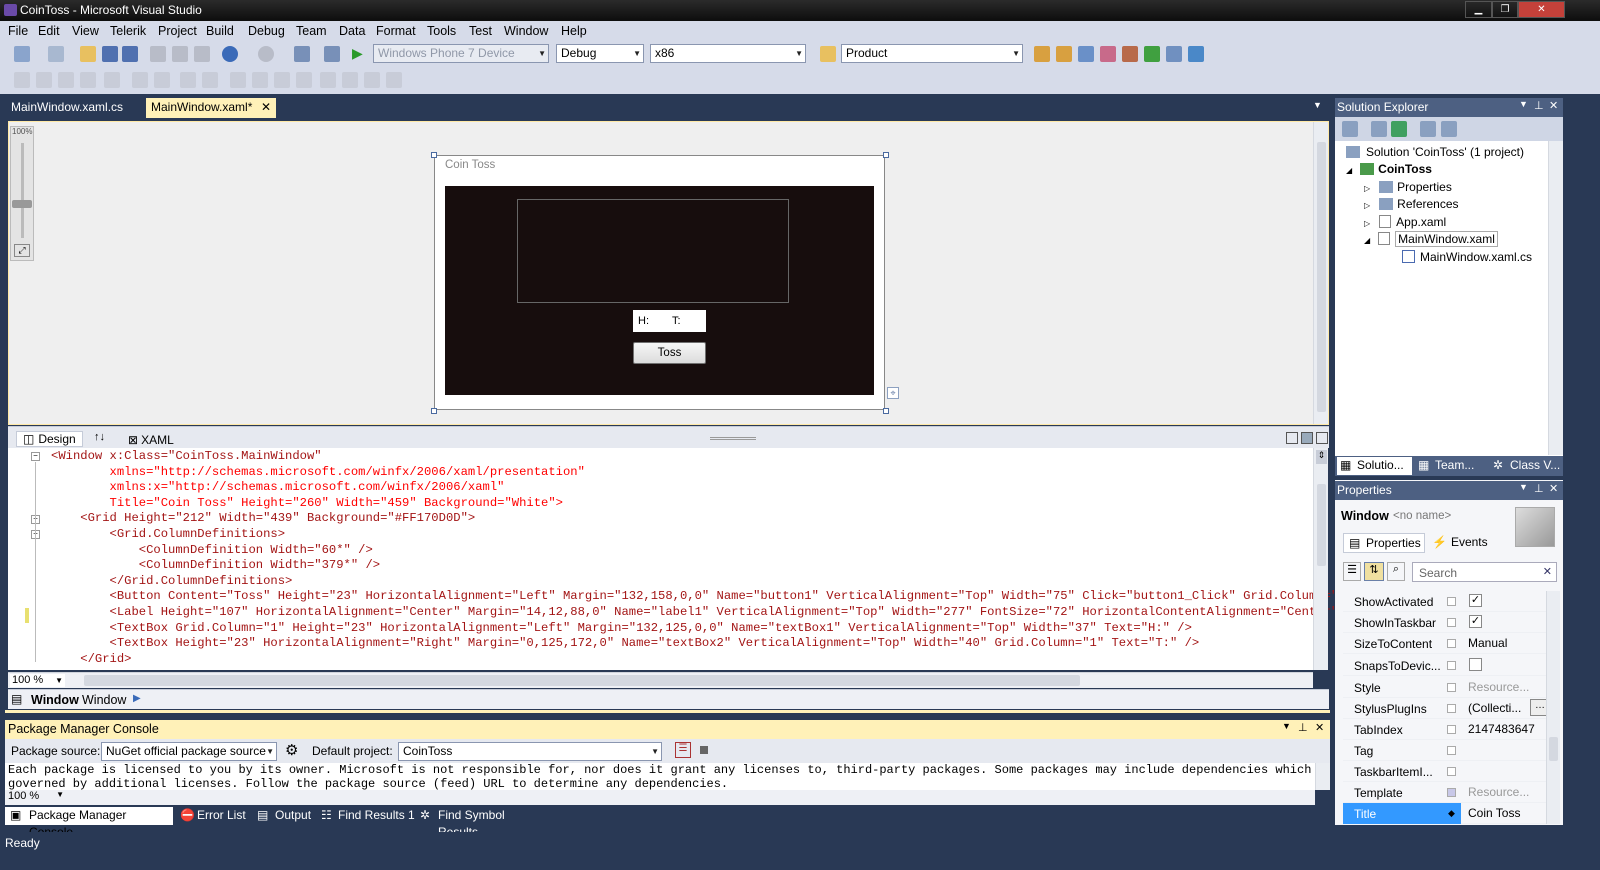  Describe the element at coordinates (574, 31) in the screenshot. I see `menu-help: Help` at that location.